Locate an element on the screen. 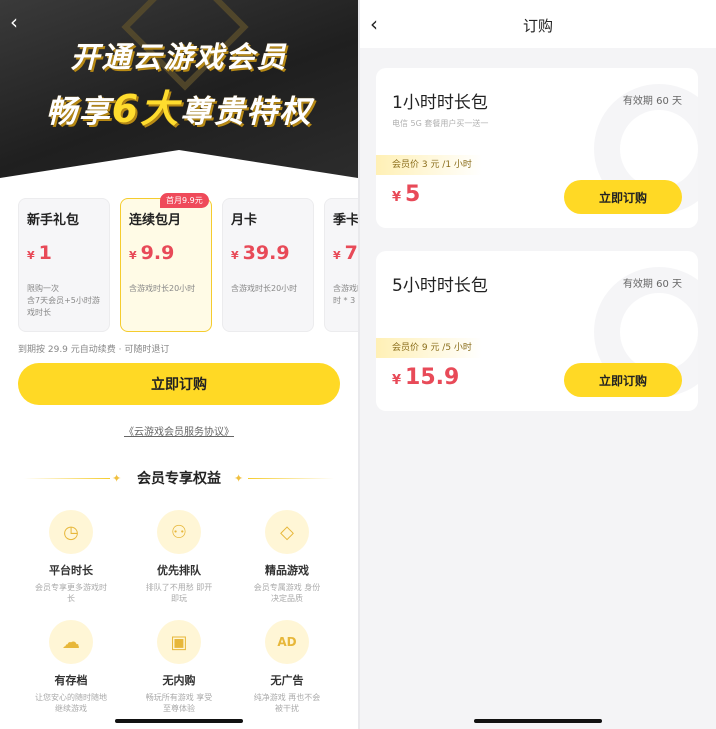 The image size is (716, 729). package-price: ¥5 is located at coordinates (406, 194).